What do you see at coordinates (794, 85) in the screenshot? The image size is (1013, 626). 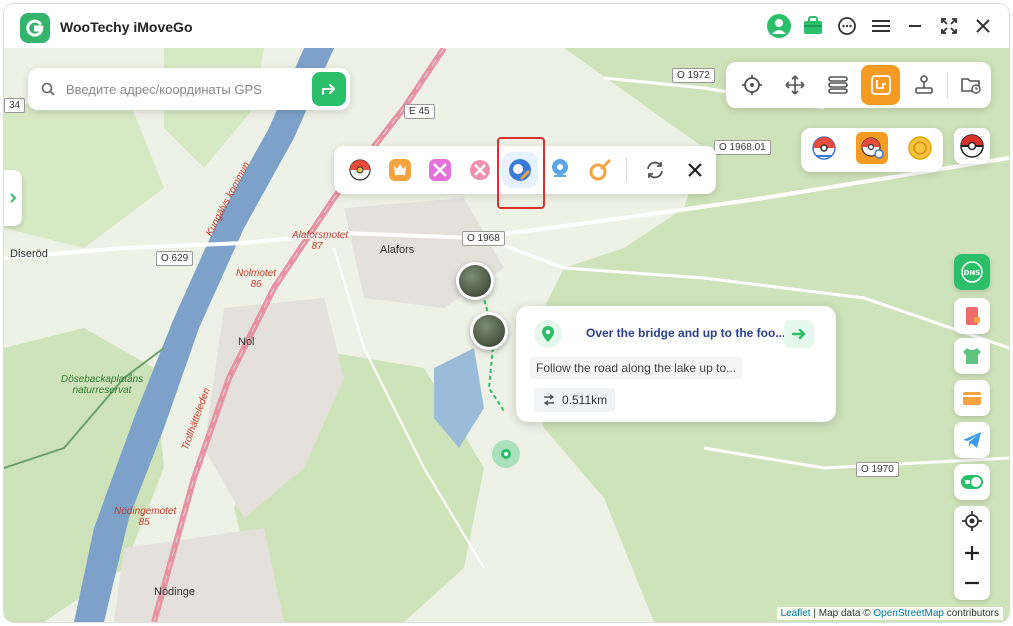 I see `move-icon` at bounding box center [794, 85].